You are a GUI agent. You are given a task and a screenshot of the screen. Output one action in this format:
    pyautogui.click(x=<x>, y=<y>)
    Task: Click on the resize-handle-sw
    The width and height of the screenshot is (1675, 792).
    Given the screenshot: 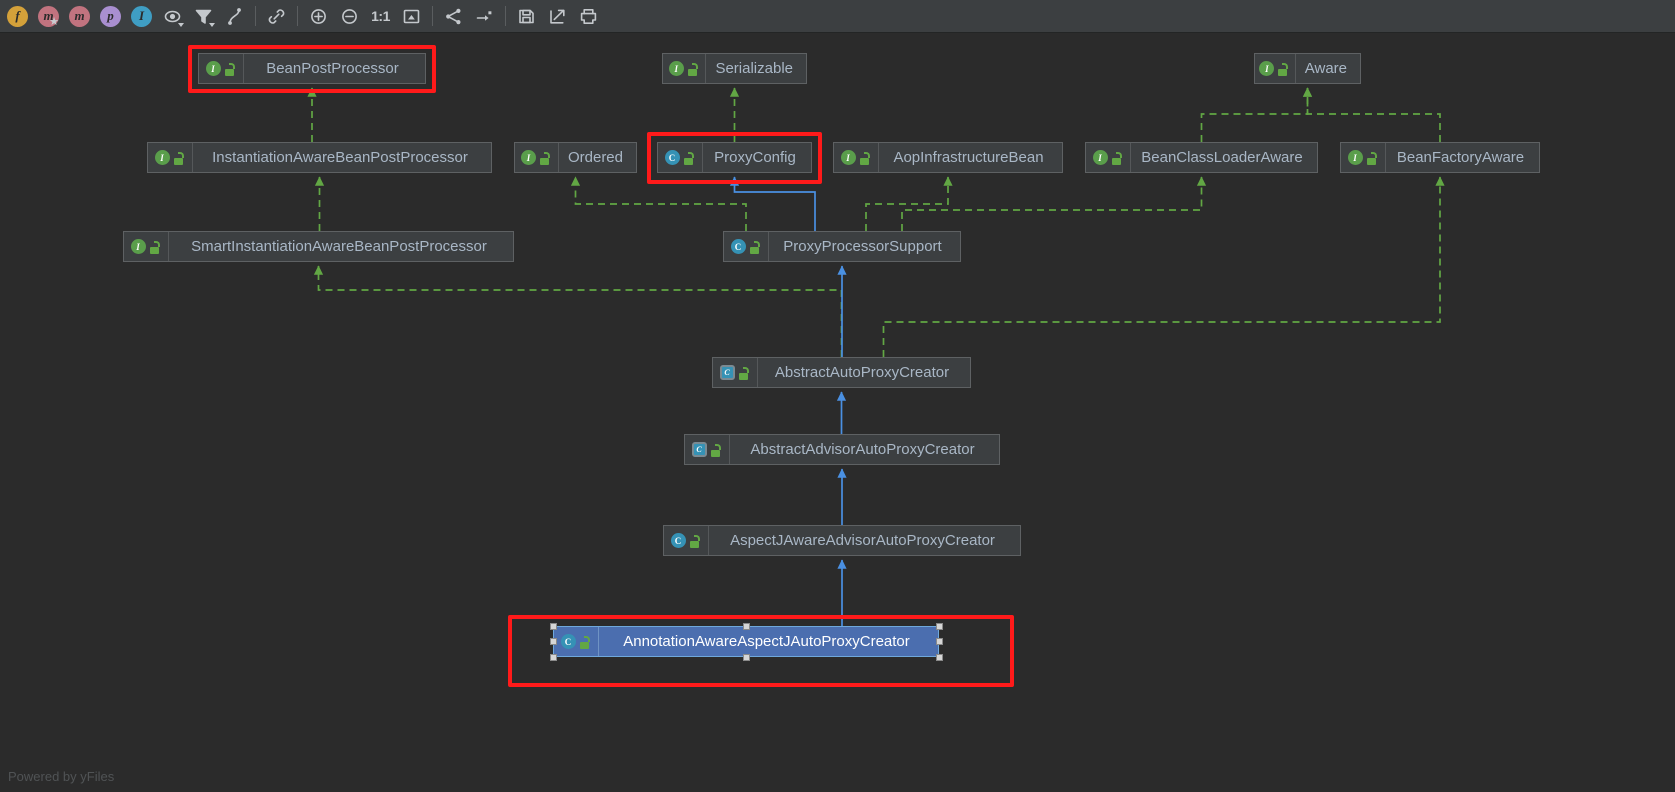 What is the action you would take?
    pyautogui.click(x=553, y=657)
    